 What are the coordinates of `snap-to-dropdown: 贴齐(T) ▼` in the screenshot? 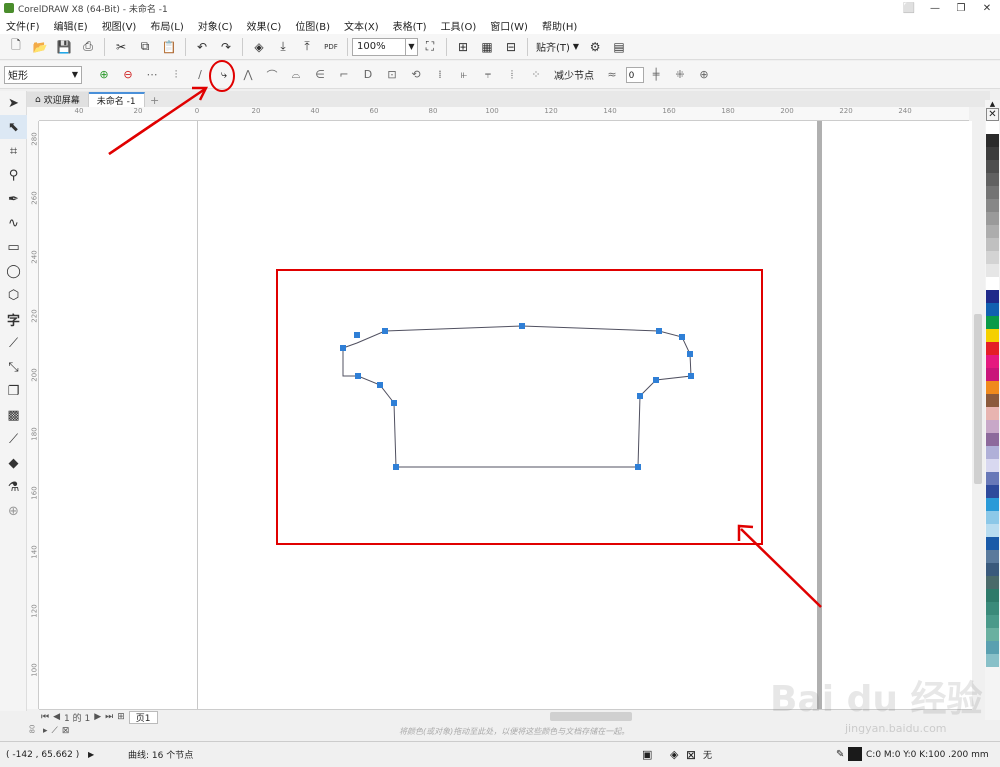 It's located at (557, 46).